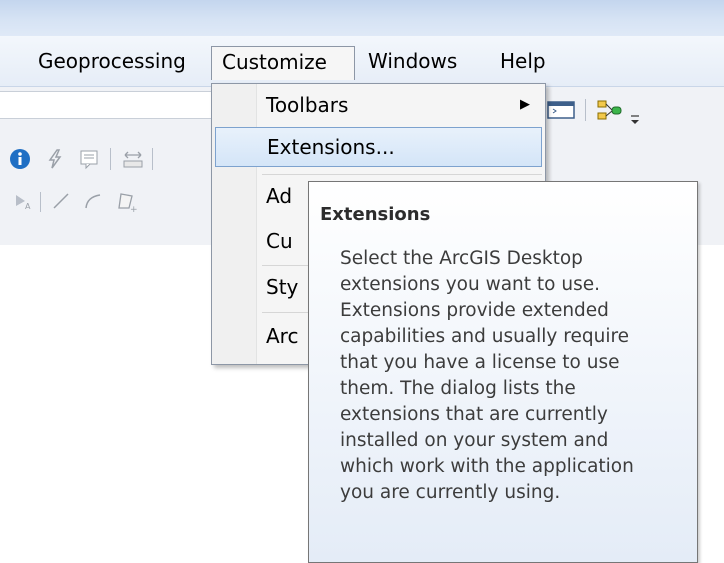 Image resolution: width=724 pixels, height=563 pixels. Describe the element at coordinates (93, 201) in the screenshot. I see `curve-icon` at that location.